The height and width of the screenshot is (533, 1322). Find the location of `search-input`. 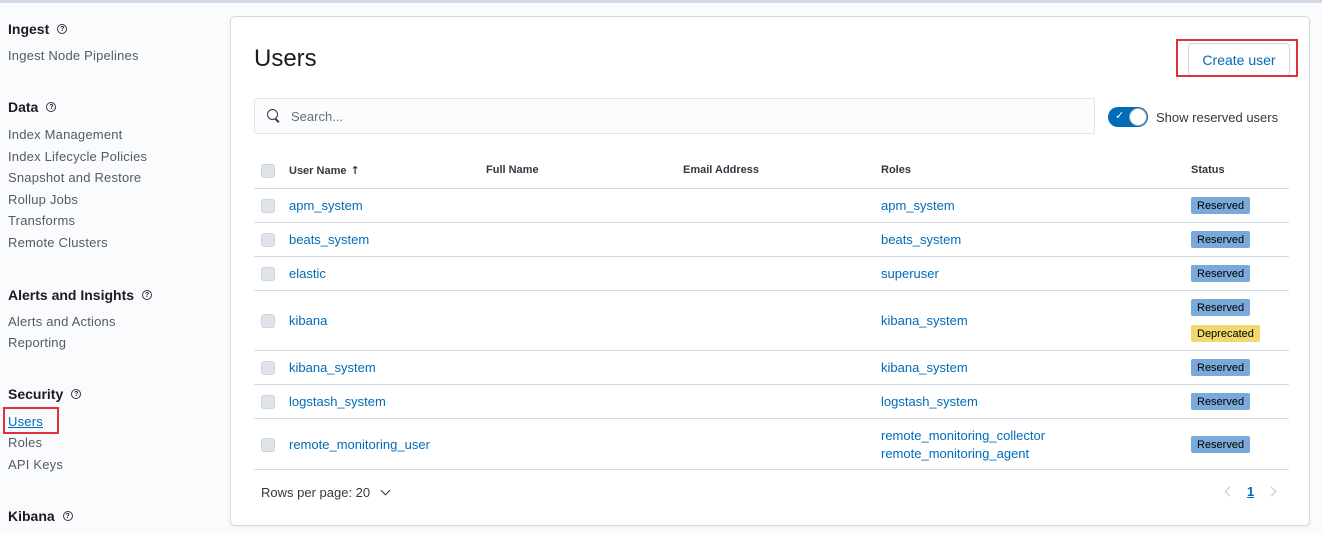

search-input is located at coordinates (681, 116).